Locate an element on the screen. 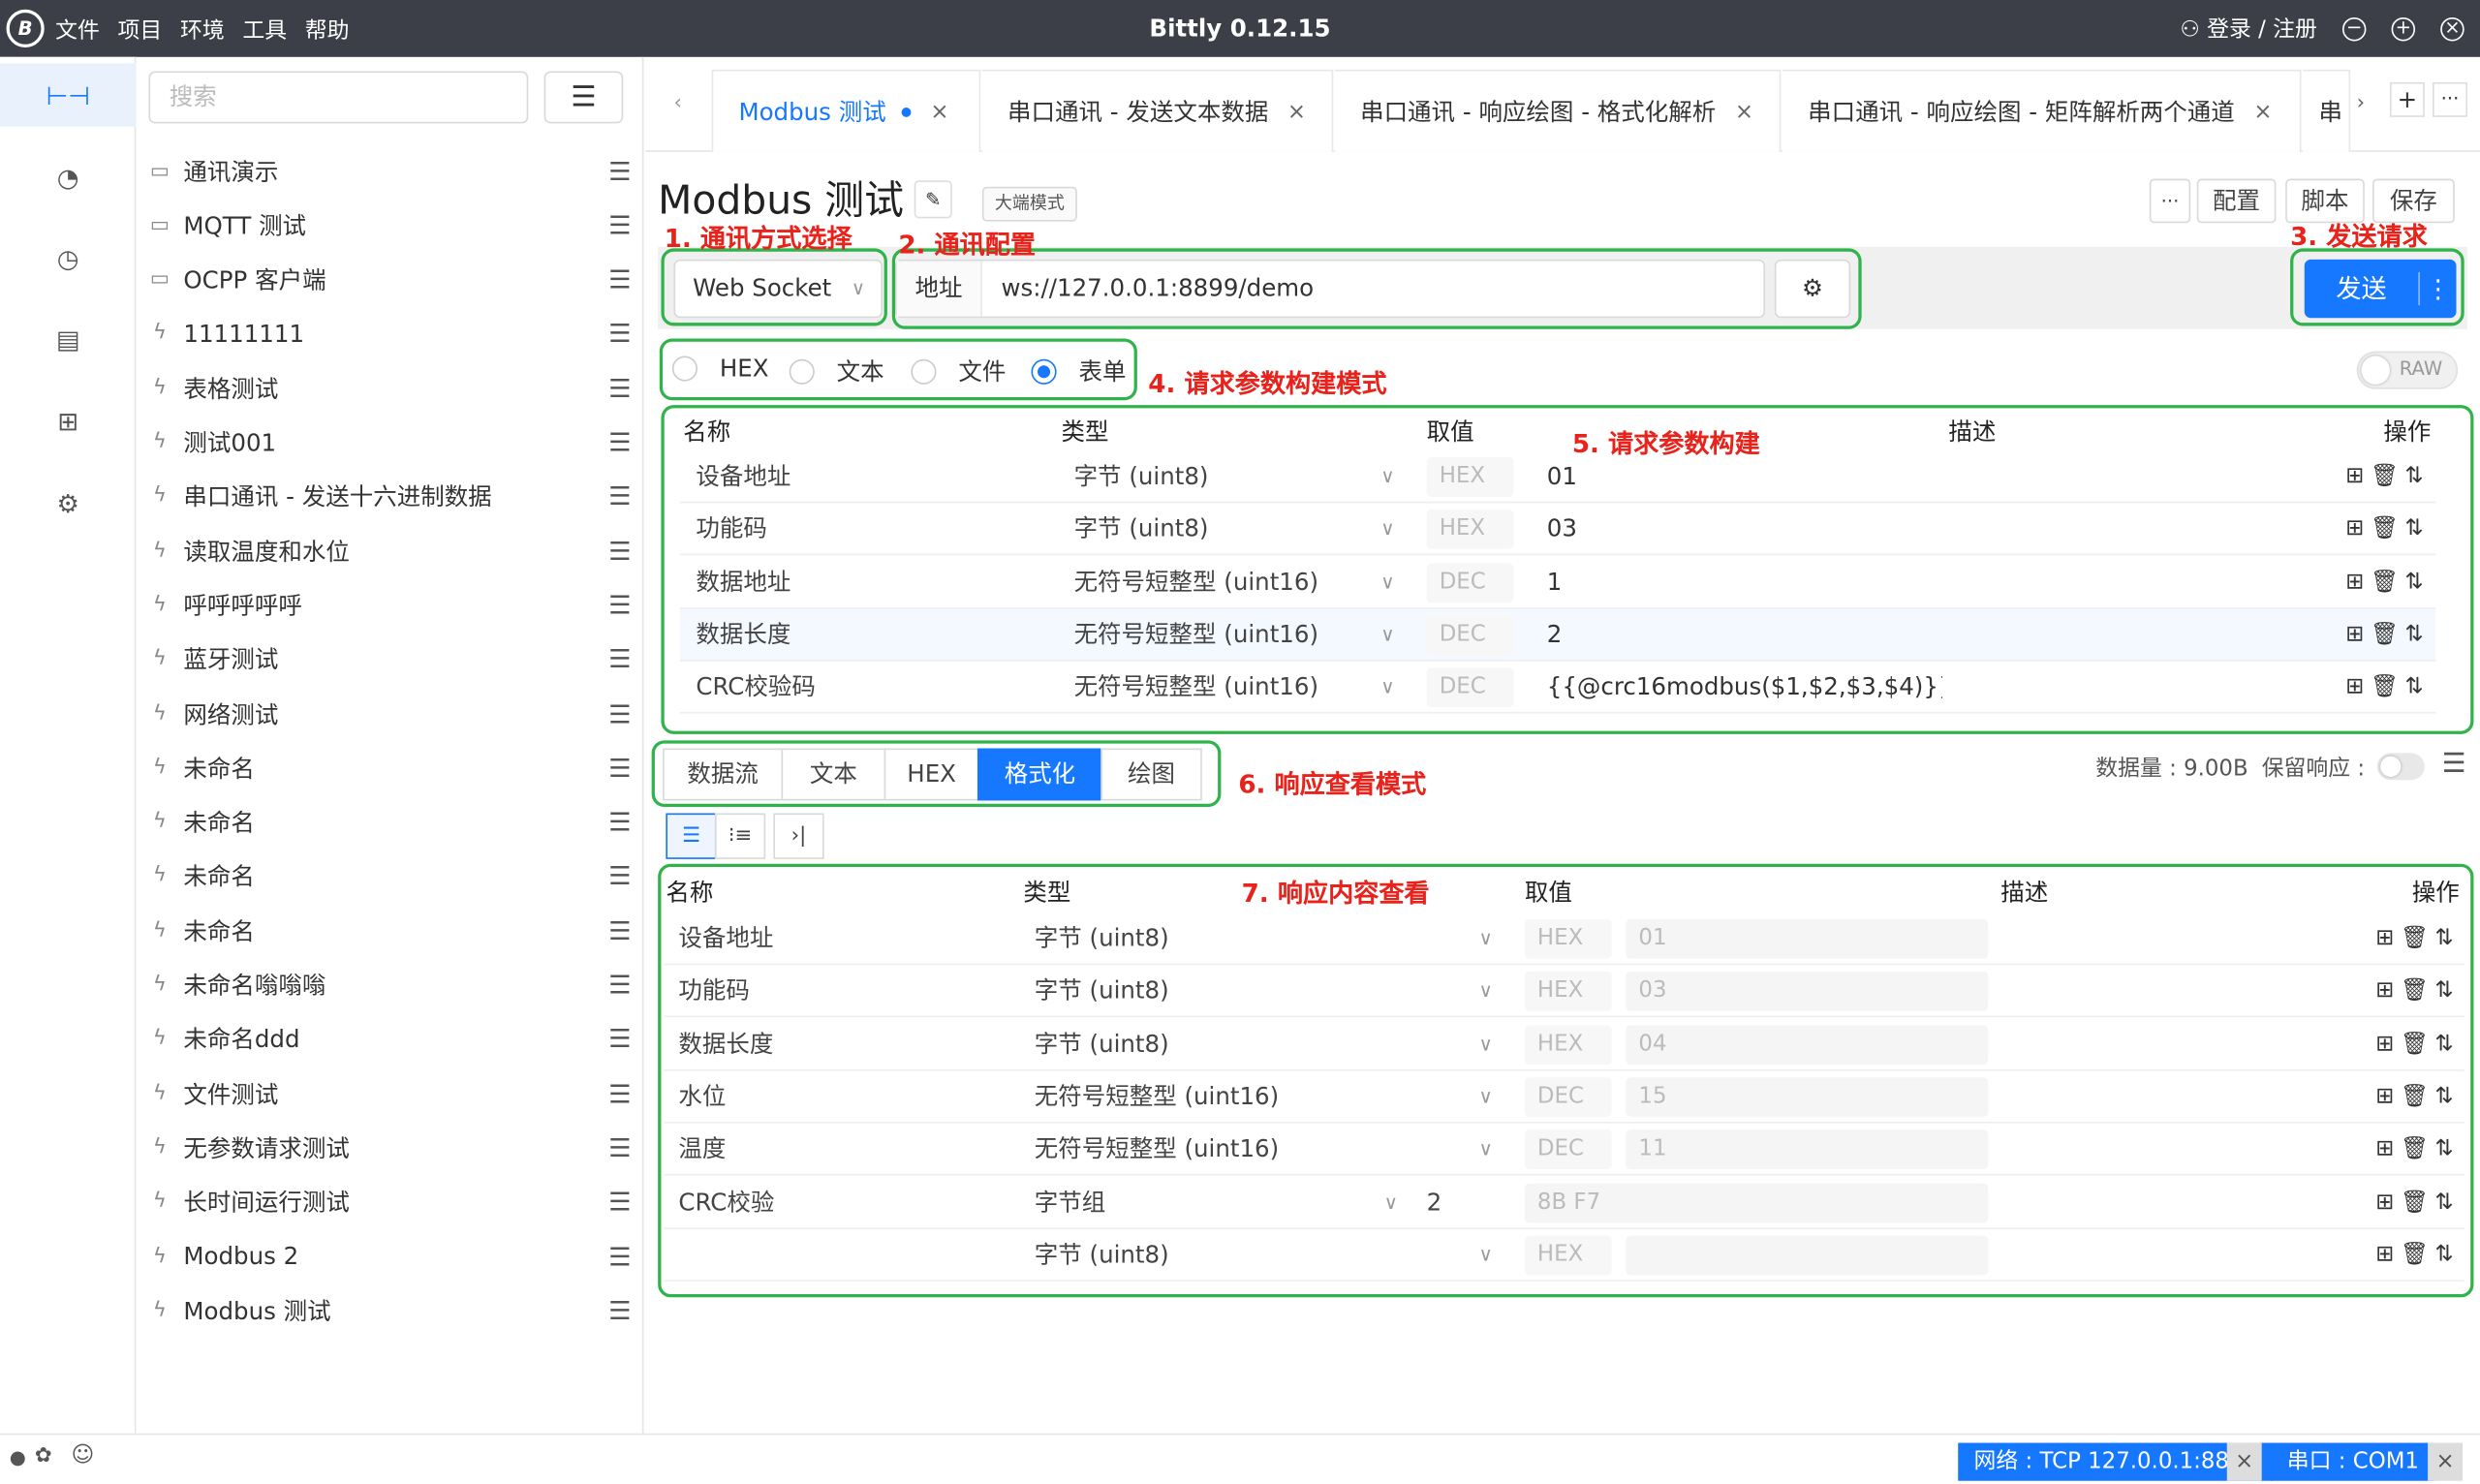 This screenshot has height=1484, width=2480. network-close-icon: × is located at coordinates (2244, 1461).